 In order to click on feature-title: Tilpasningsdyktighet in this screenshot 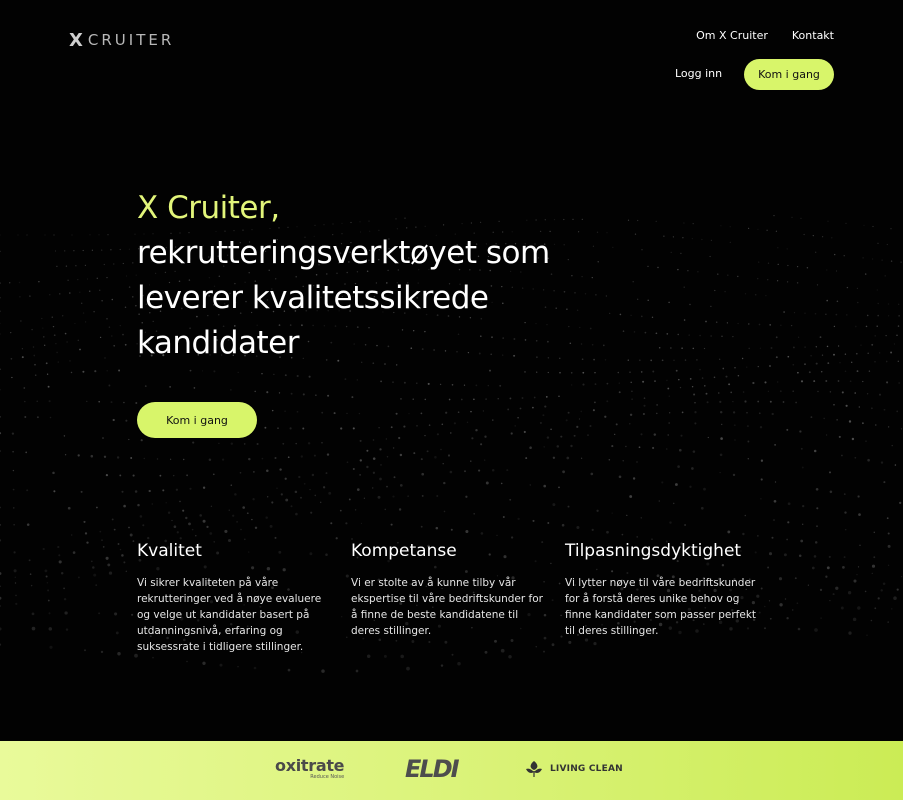, I will do `click(653, 551)`.